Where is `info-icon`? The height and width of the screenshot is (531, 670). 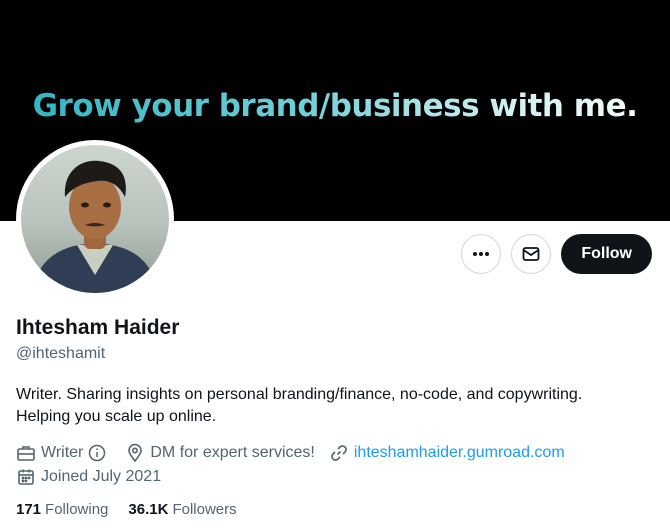 info-icon is located at coordinates (97, 453).